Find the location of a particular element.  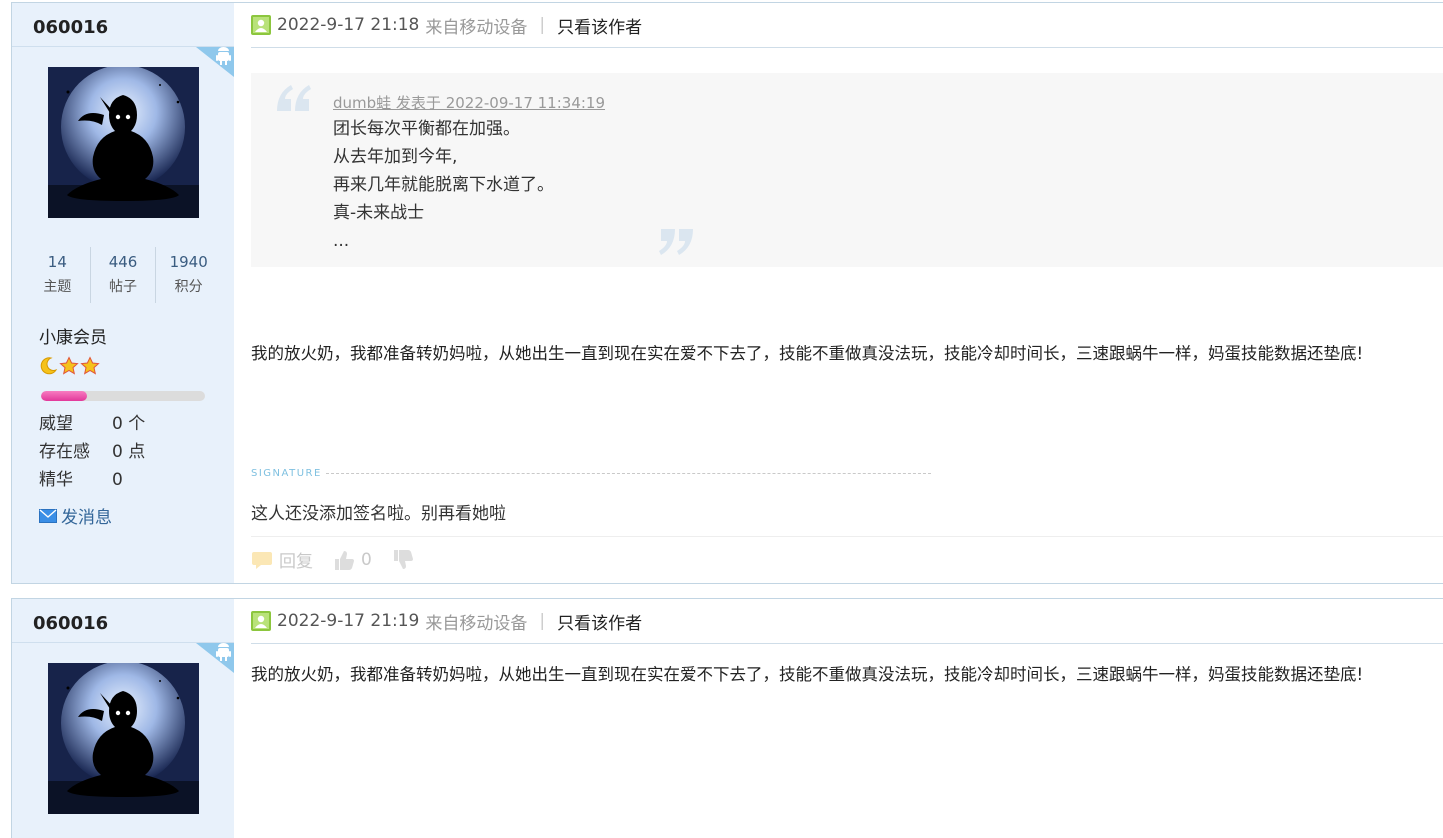

quote-line: 从去年加到今年, is located at coordinates (395, 157).